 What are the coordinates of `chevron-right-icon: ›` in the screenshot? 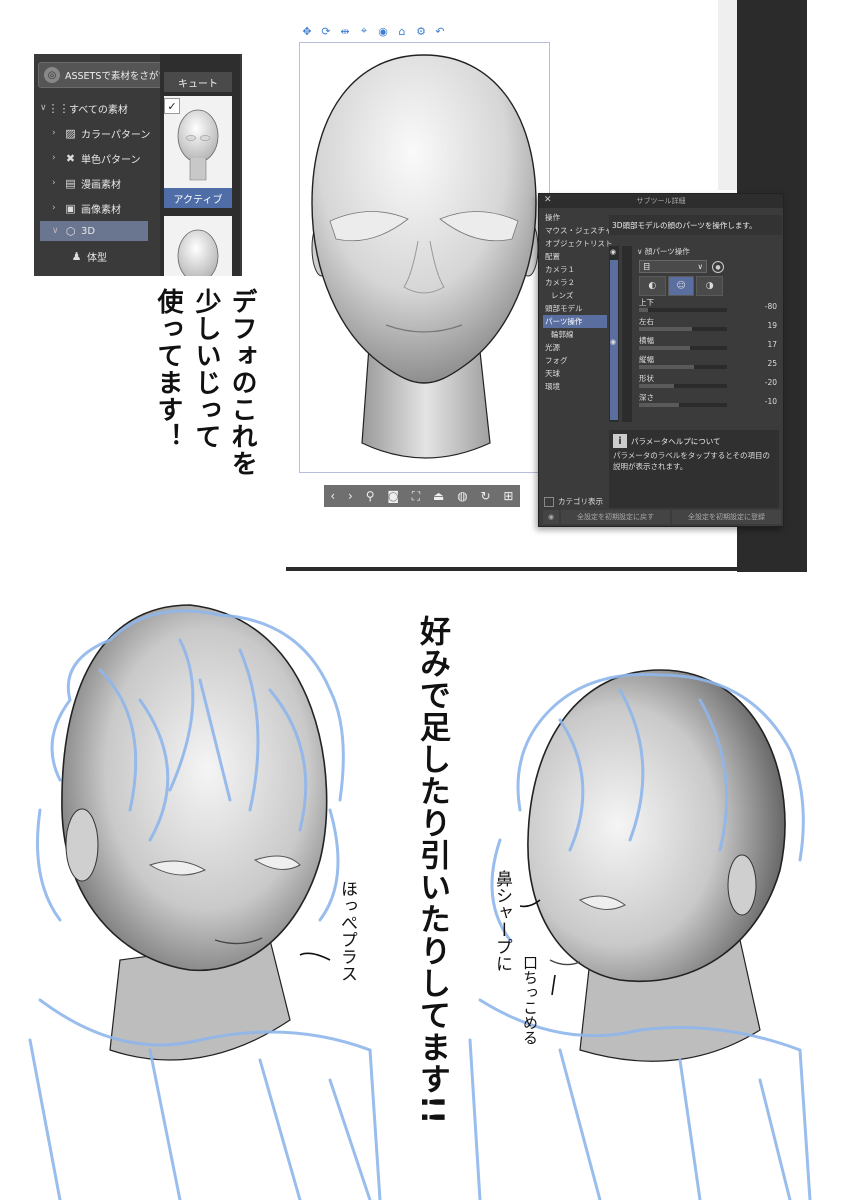 It's located at (54, 208).